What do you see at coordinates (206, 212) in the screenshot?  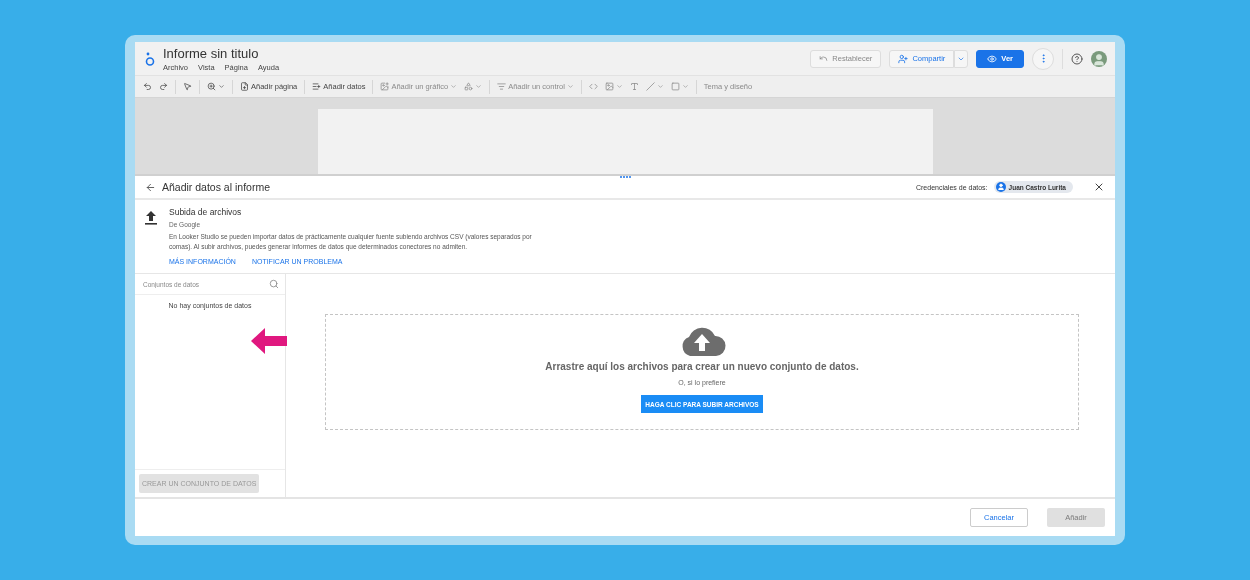 I see `source-title: Subida de archivos` at bounding box center [206, 212].